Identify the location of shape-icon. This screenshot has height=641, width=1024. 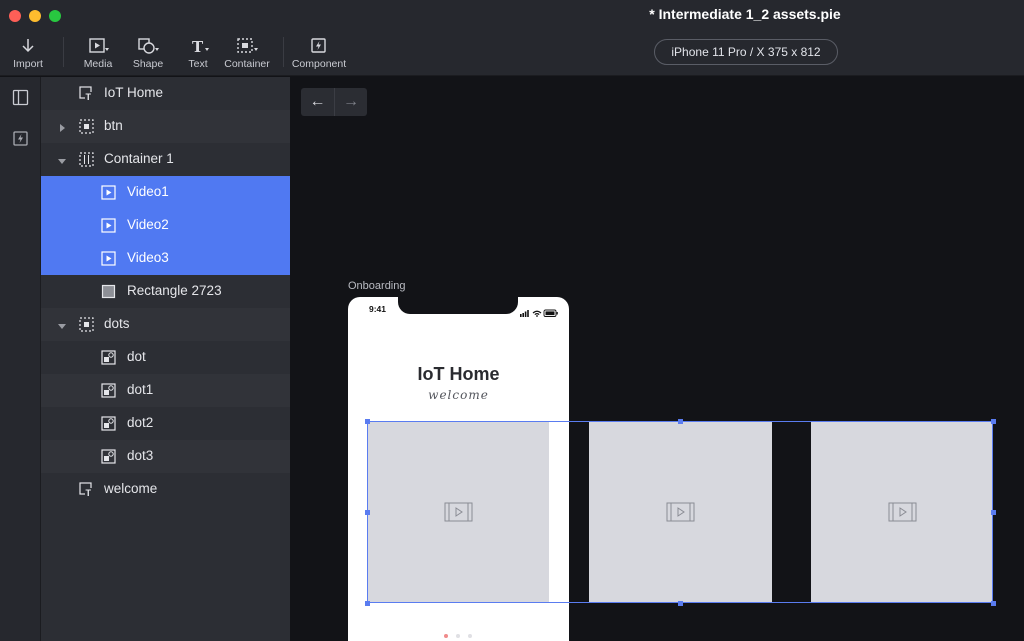
(148, 46).